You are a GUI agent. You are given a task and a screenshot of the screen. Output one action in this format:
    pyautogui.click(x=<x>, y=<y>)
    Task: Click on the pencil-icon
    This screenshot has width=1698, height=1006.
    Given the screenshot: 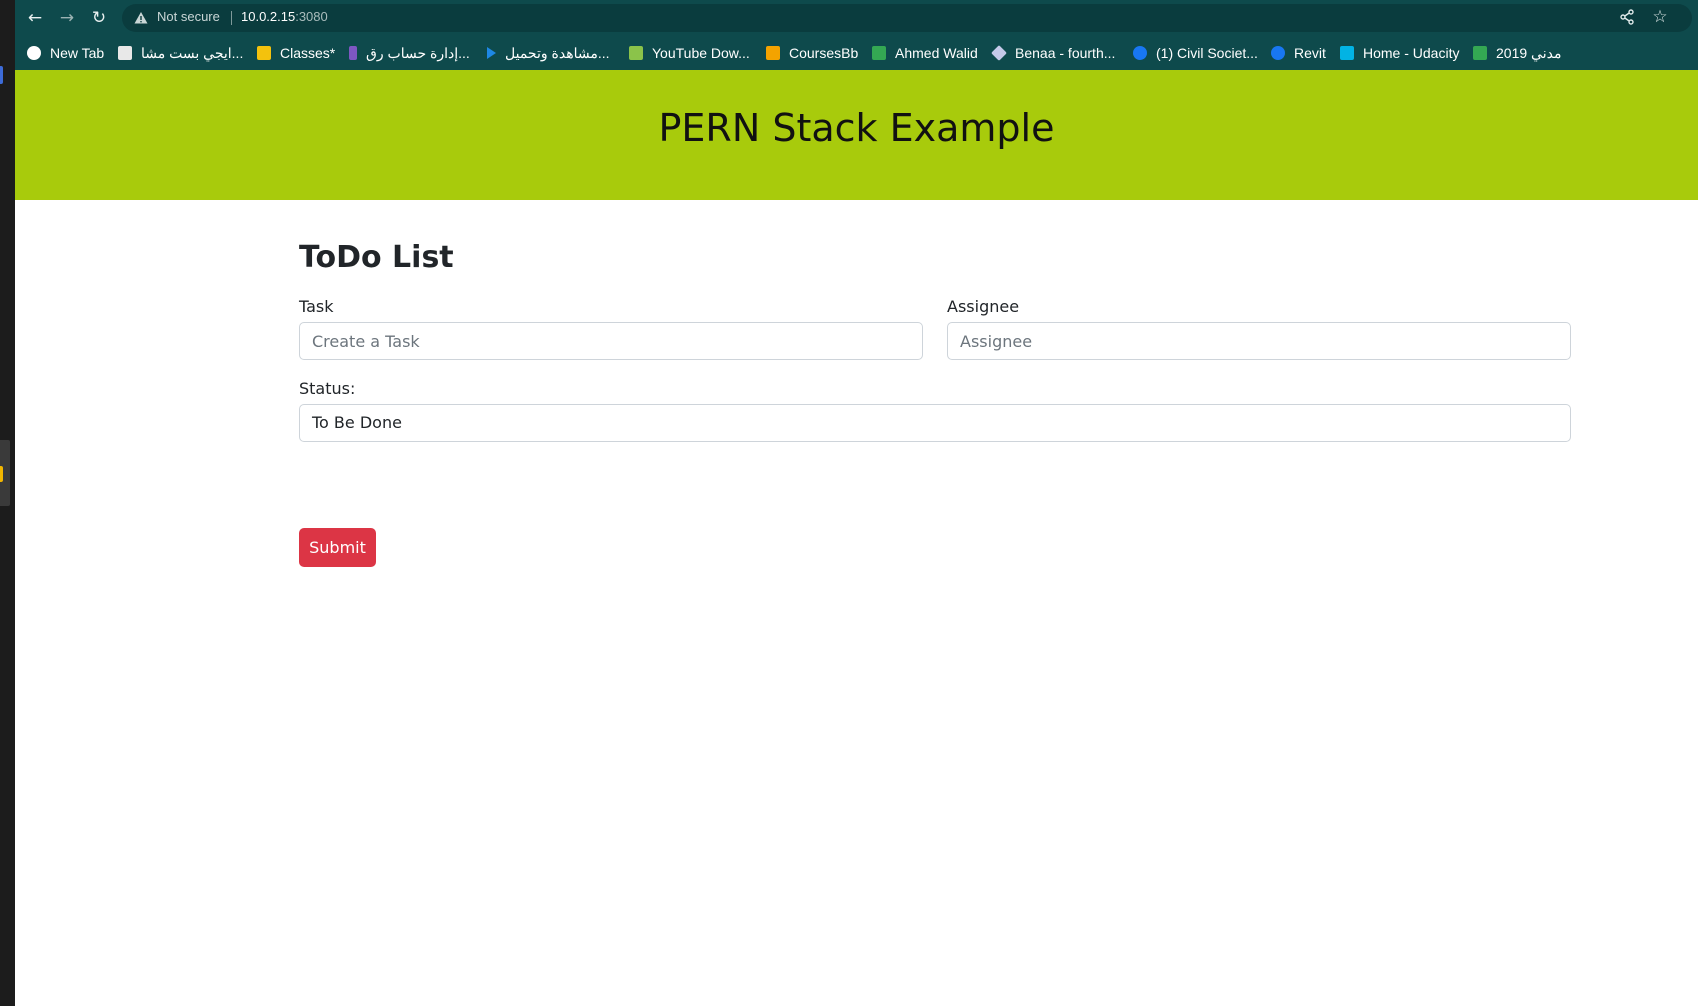 What is the action you would take?
    pyautogui.click(x=773, y=53)
    